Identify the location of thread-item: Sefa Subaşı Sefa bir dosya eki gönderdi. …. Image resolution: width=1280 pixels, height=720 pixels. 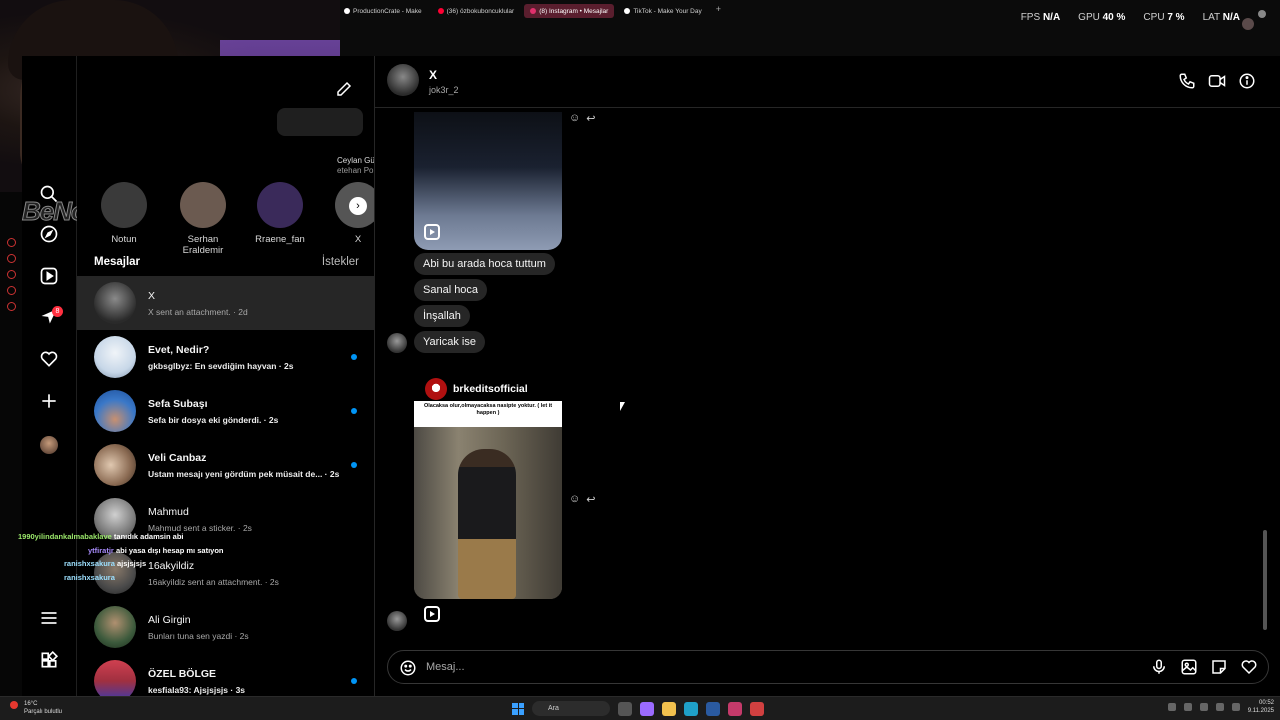
(225, 411).